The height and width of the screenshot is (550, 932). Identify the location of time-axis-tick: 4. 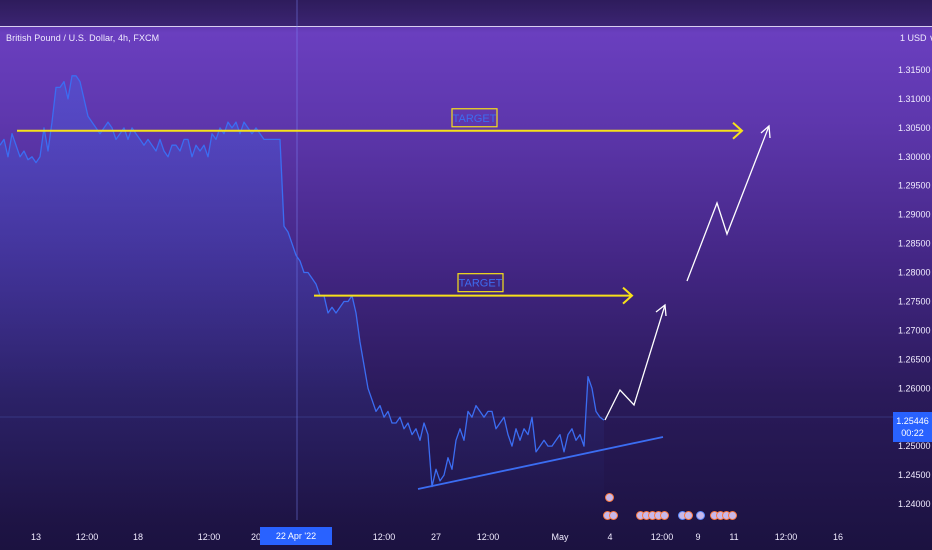
(609, 537).